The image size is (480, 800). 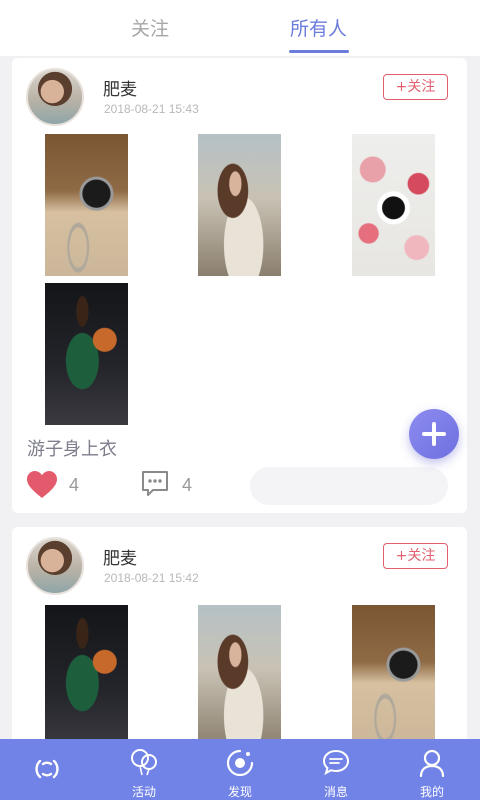 What do you see at coordinates (151, 109) in the screenshot?
I see `post-time: 2018-08-21 15:43` at bounding box center [151, 109].